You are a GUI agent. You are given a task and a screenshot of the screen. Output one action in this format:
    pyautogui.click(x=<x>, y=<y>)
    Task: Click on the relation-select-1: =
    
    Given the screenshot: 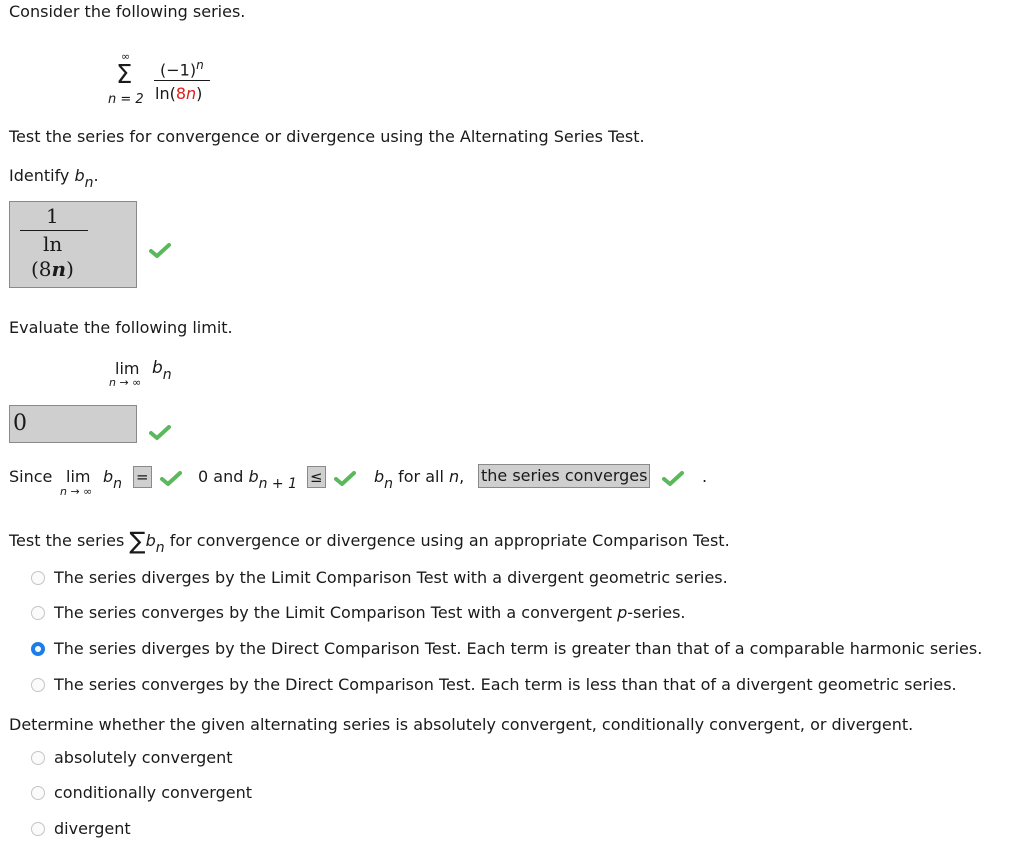 What is the action you would take?
    pyautogui.click(x=142, y=477)
    